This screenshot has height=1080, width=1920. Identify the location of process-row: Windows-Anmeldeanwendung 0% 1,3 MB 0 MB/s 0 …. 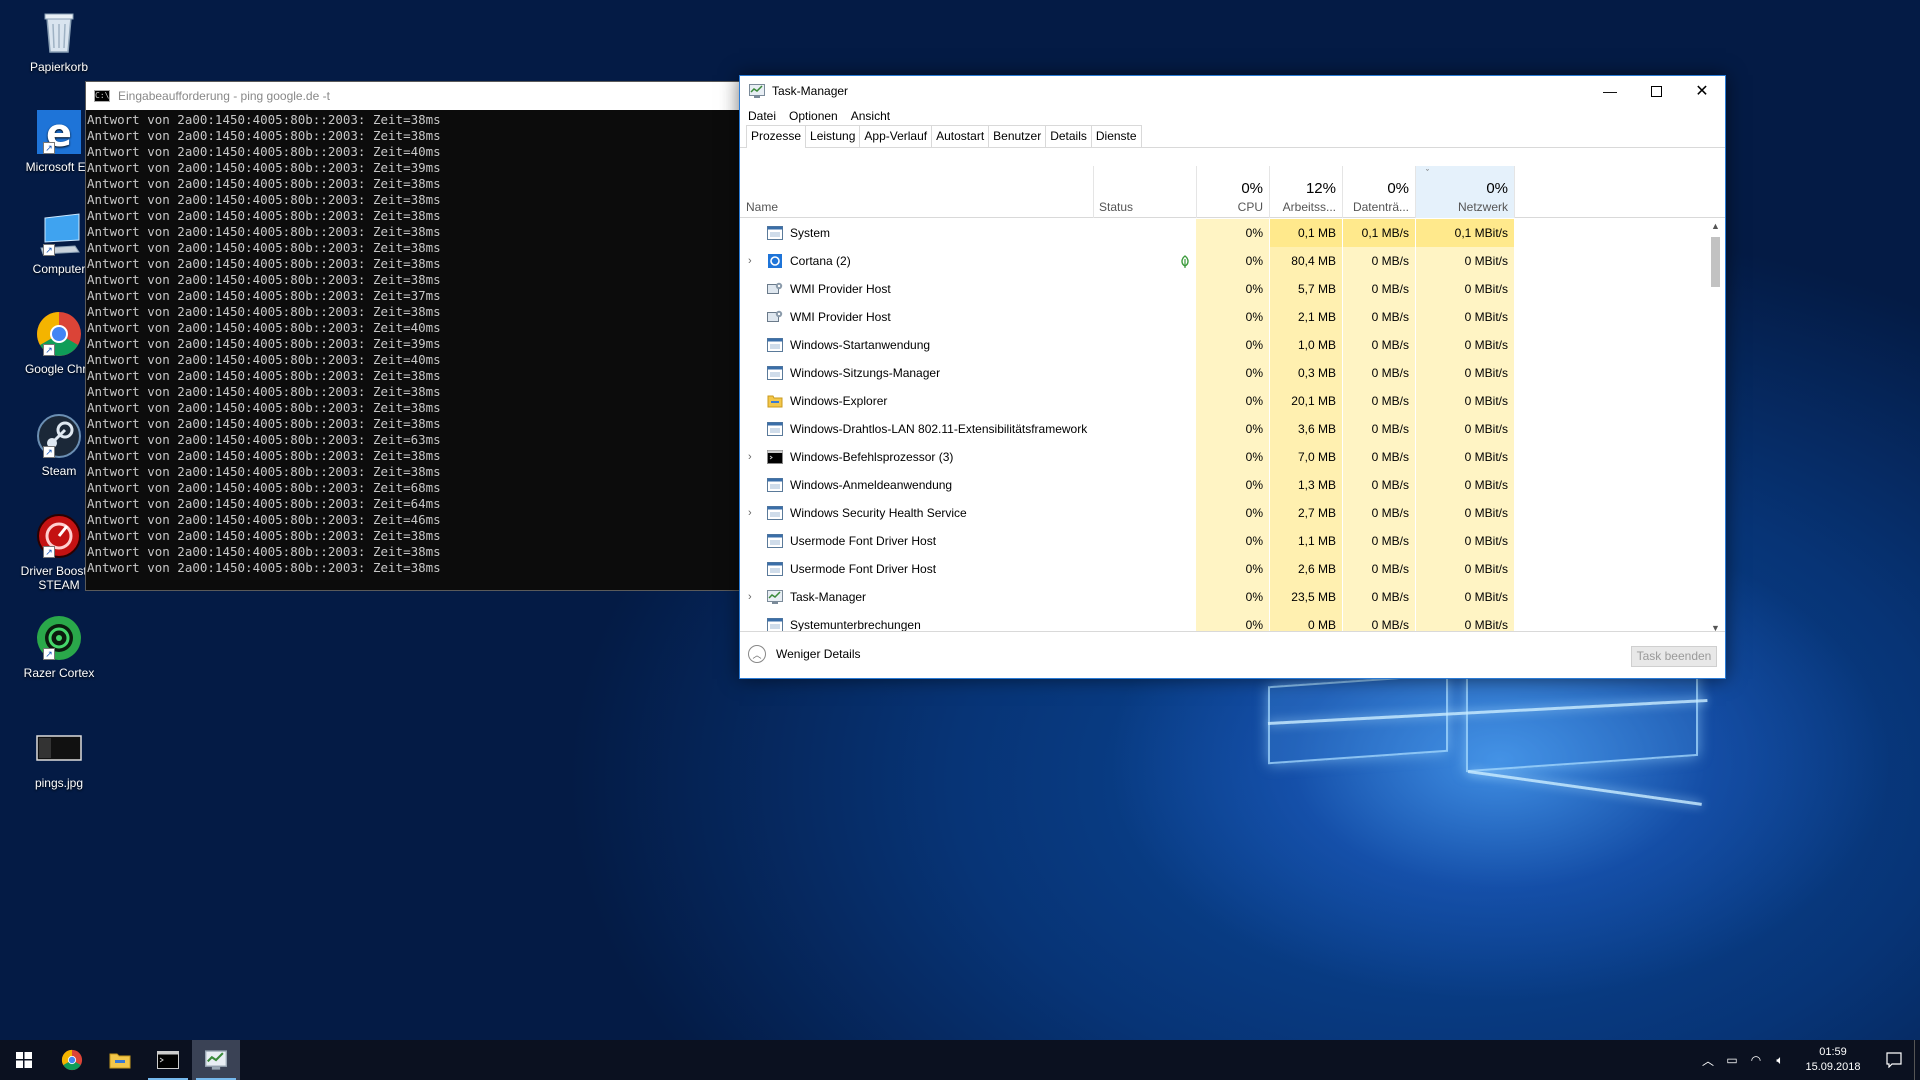
(1223, 485).